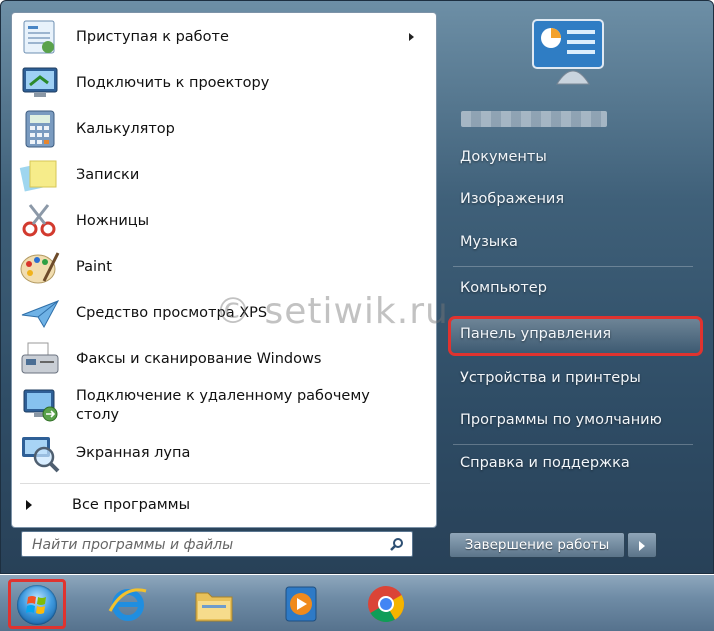  What do you see at coordinates (40, 359) in the screenshot?
I see `fax-scanner-icon` at bounding box center [40, 359].